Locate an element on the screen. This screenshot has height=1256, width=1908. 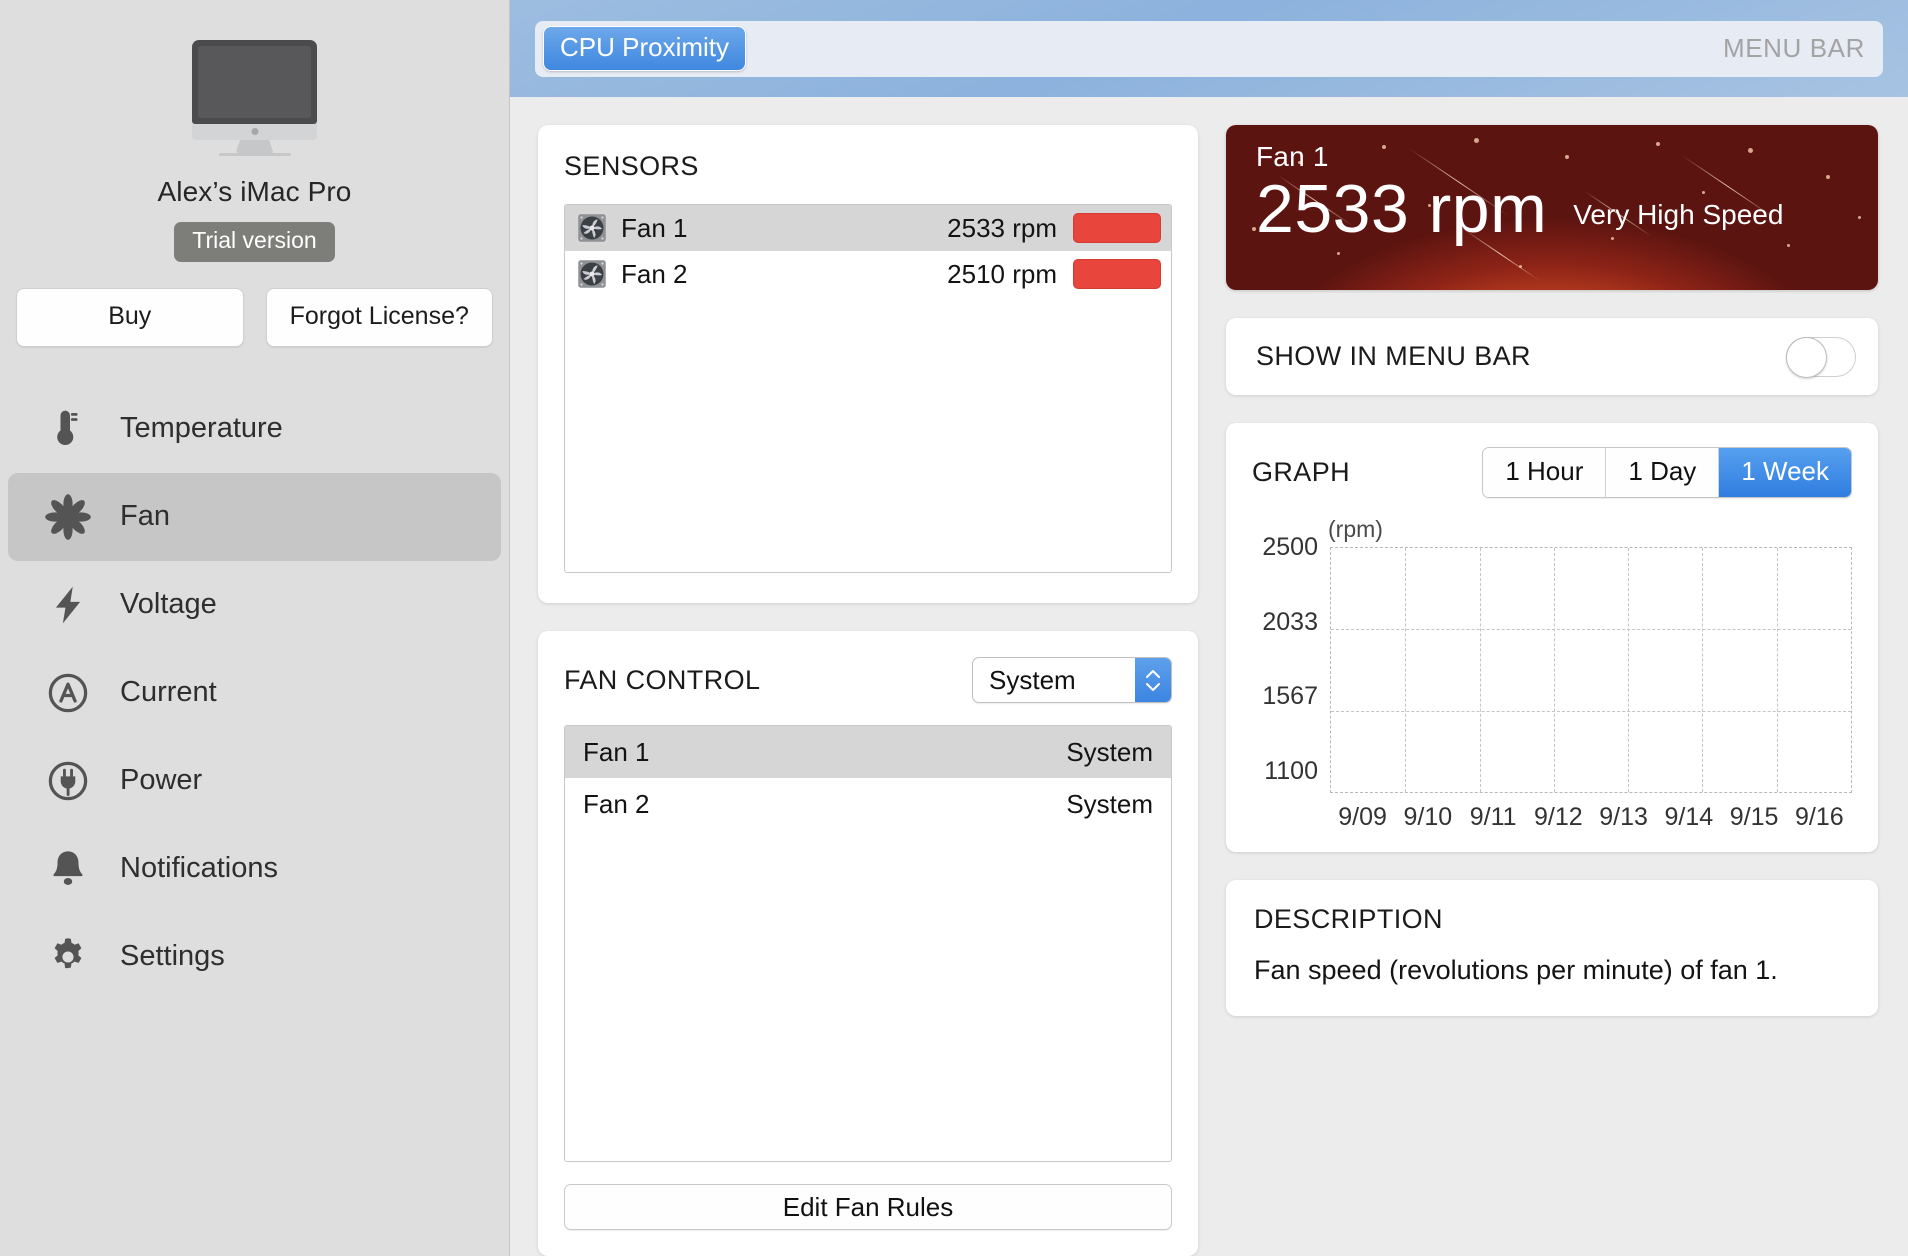
x-tick: 9/12 is located at coordinates (1558, 817).